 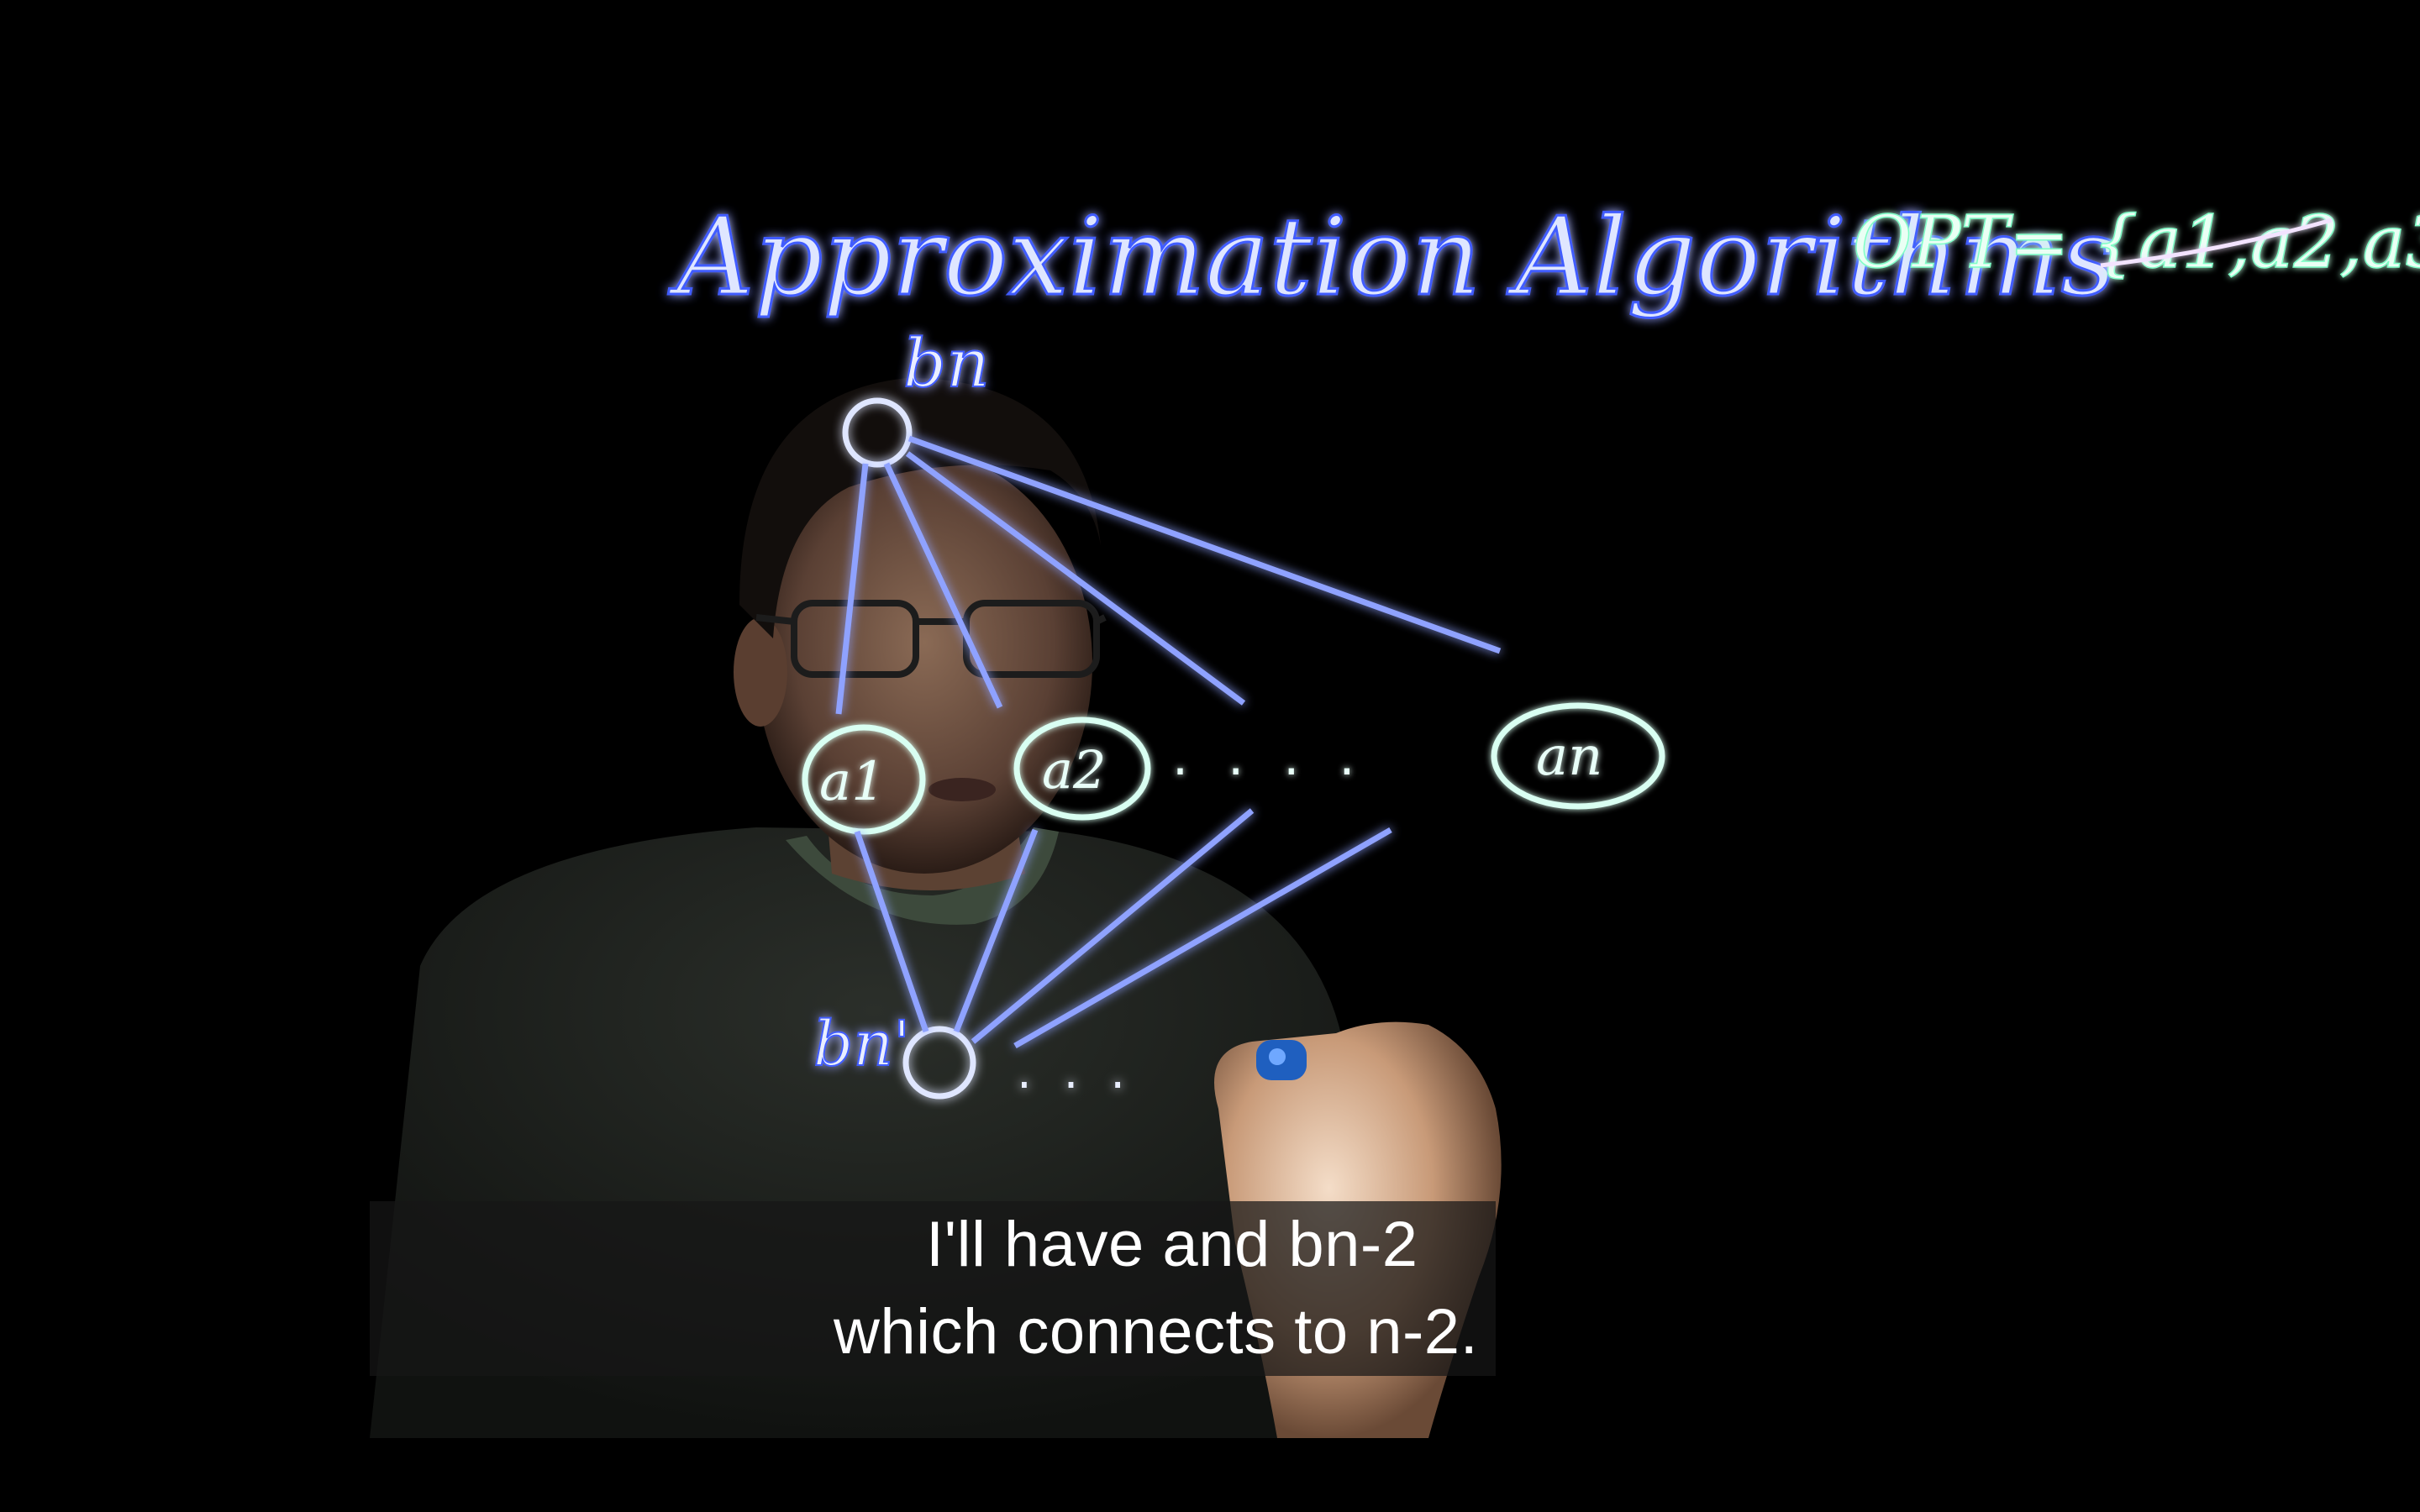 I want to click on subtitle-line-2: which connects to n-2., so click(x=1156, y=1332).